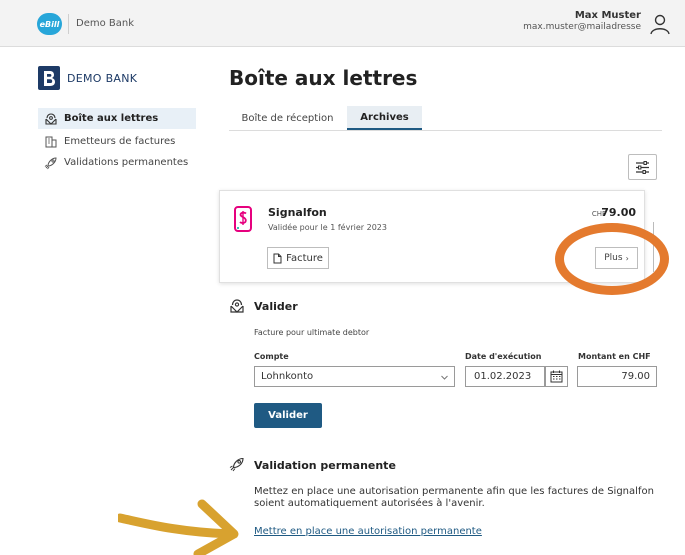 The height and width of the screenshot is (555, 685). I want to click on sidebar-item-label: Validations permanentes, so click(126, 162).